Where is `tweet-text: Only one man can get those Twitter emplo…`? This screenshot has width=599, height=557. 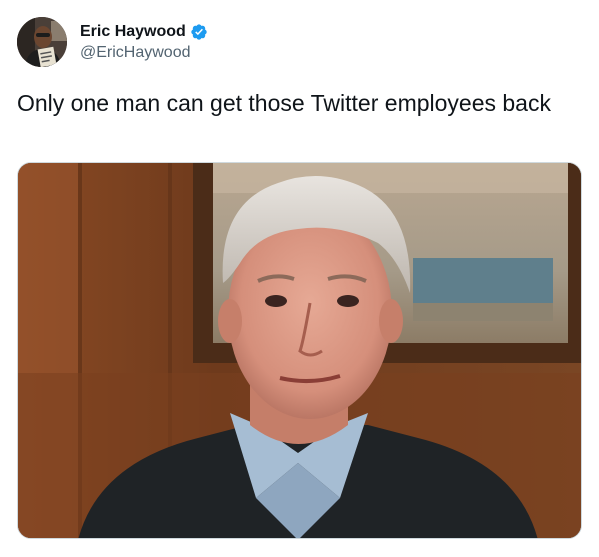
tweet-text: Only one man can get those Twitter emplo… is located at coordinates (284, 103).